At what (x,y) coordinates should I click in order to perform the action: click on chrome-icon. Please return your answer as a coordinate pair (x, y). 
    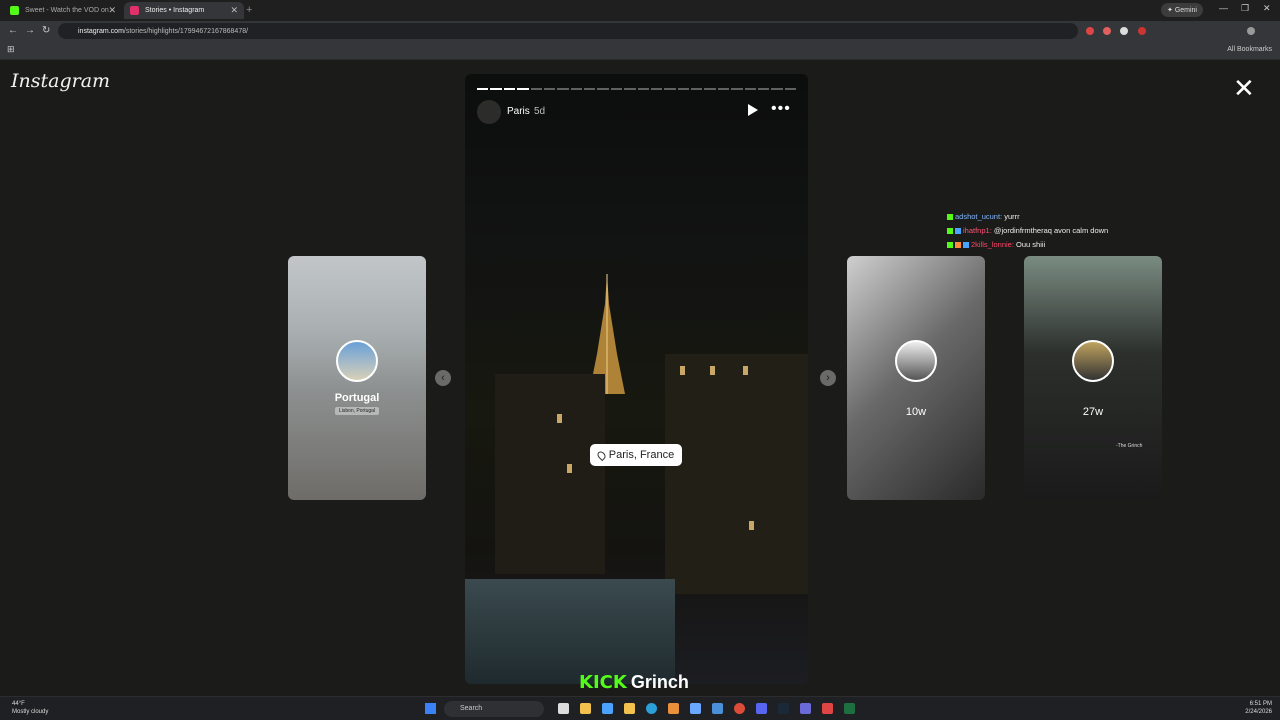
    Looking at the image, I should click on (739, 708).